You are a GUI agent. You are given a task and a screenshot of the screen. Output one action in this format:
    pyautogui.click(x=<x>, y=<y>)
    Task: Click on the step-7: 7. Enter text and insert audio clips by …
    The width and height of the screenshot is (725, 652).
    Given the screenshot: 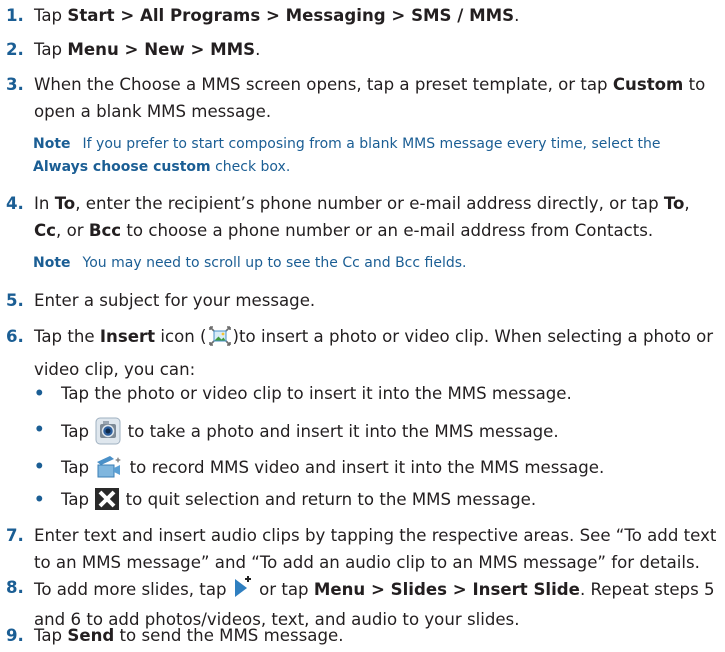 What is the action you would take?
    pyautogui.click(x=363, y=549)
    